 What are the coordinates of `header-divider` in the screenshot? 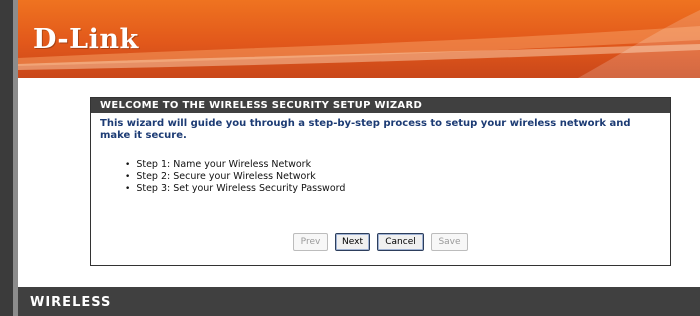 It's located at (359, 79).